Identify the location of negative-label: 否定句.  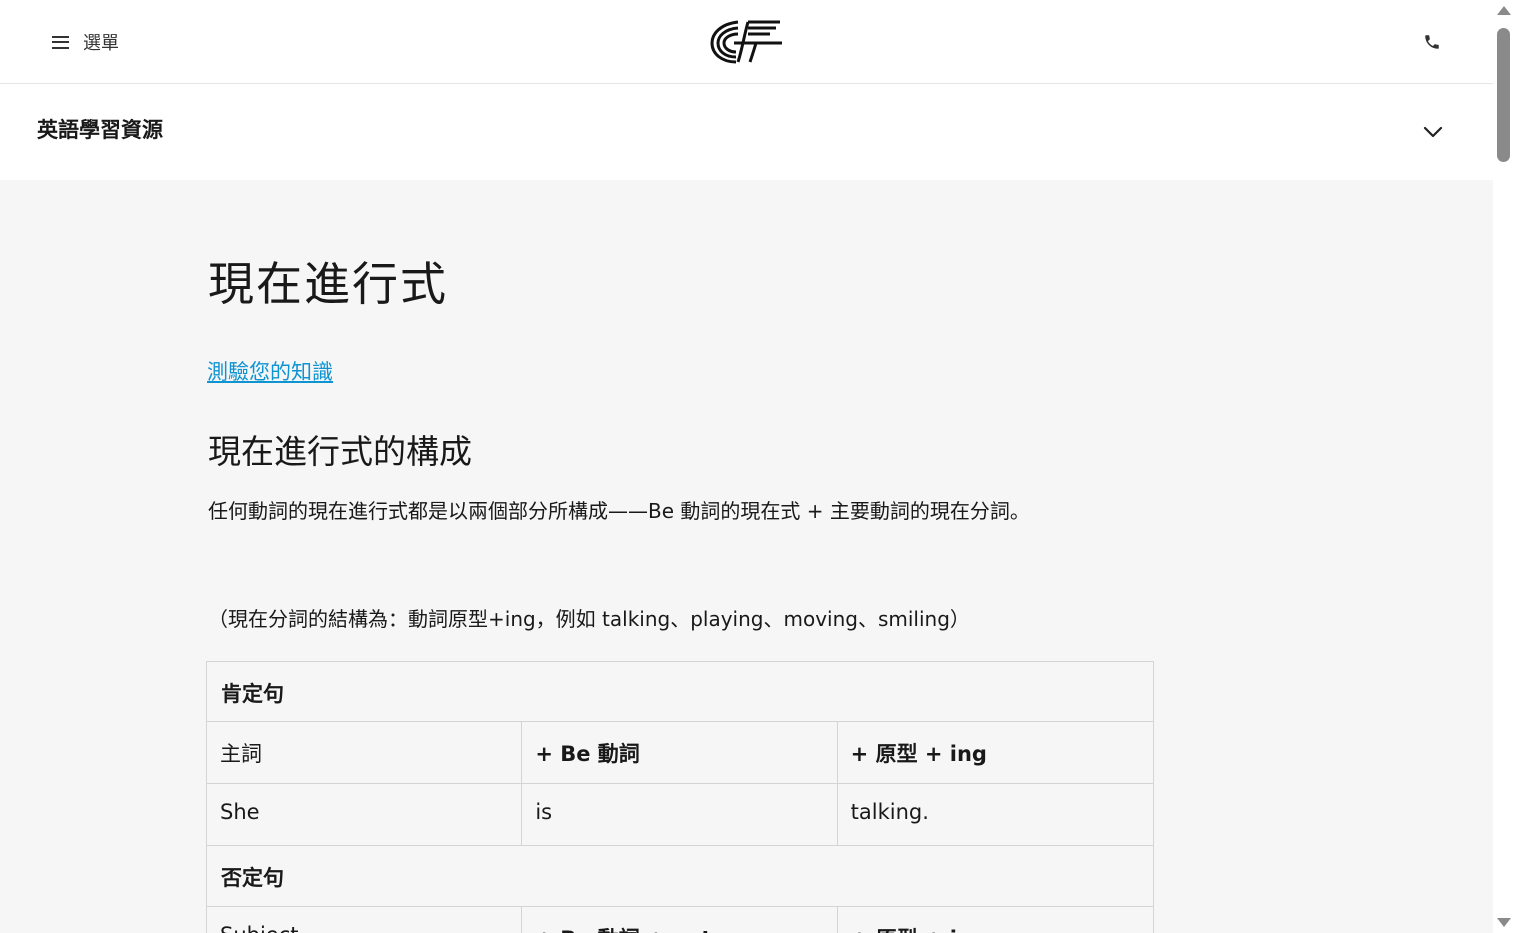
(680, 876).